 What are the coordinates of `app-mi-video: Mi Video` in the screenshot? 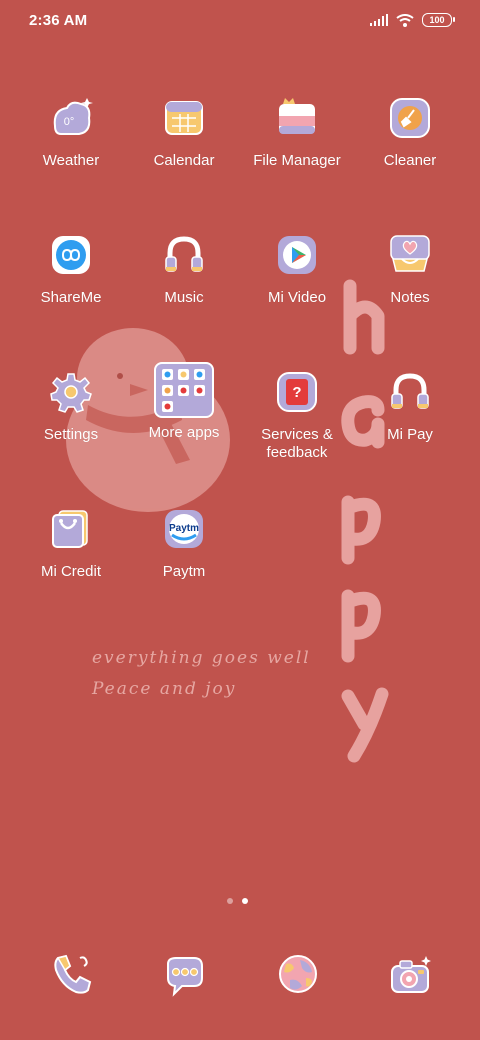 It's located at (297, 270).